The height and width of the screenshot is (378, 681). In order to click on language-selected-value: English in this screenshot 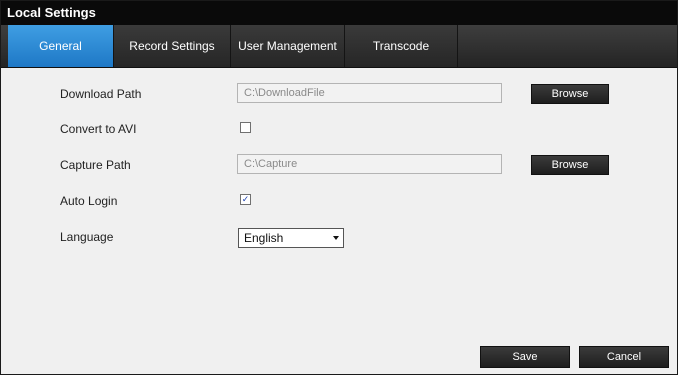, I will do `click(264, 238)`.